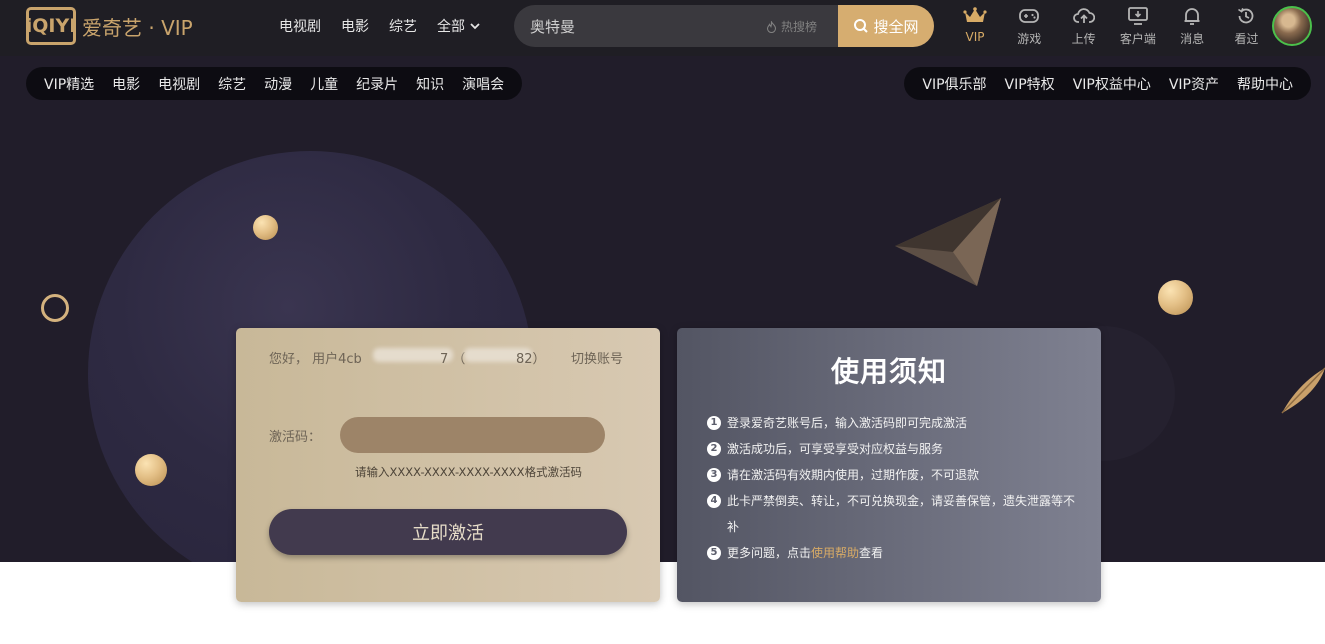 The width and height of the screenshot is (1325, 644). I want to click on search-bar: 热搜榜 搜全网, so click(724, 26).